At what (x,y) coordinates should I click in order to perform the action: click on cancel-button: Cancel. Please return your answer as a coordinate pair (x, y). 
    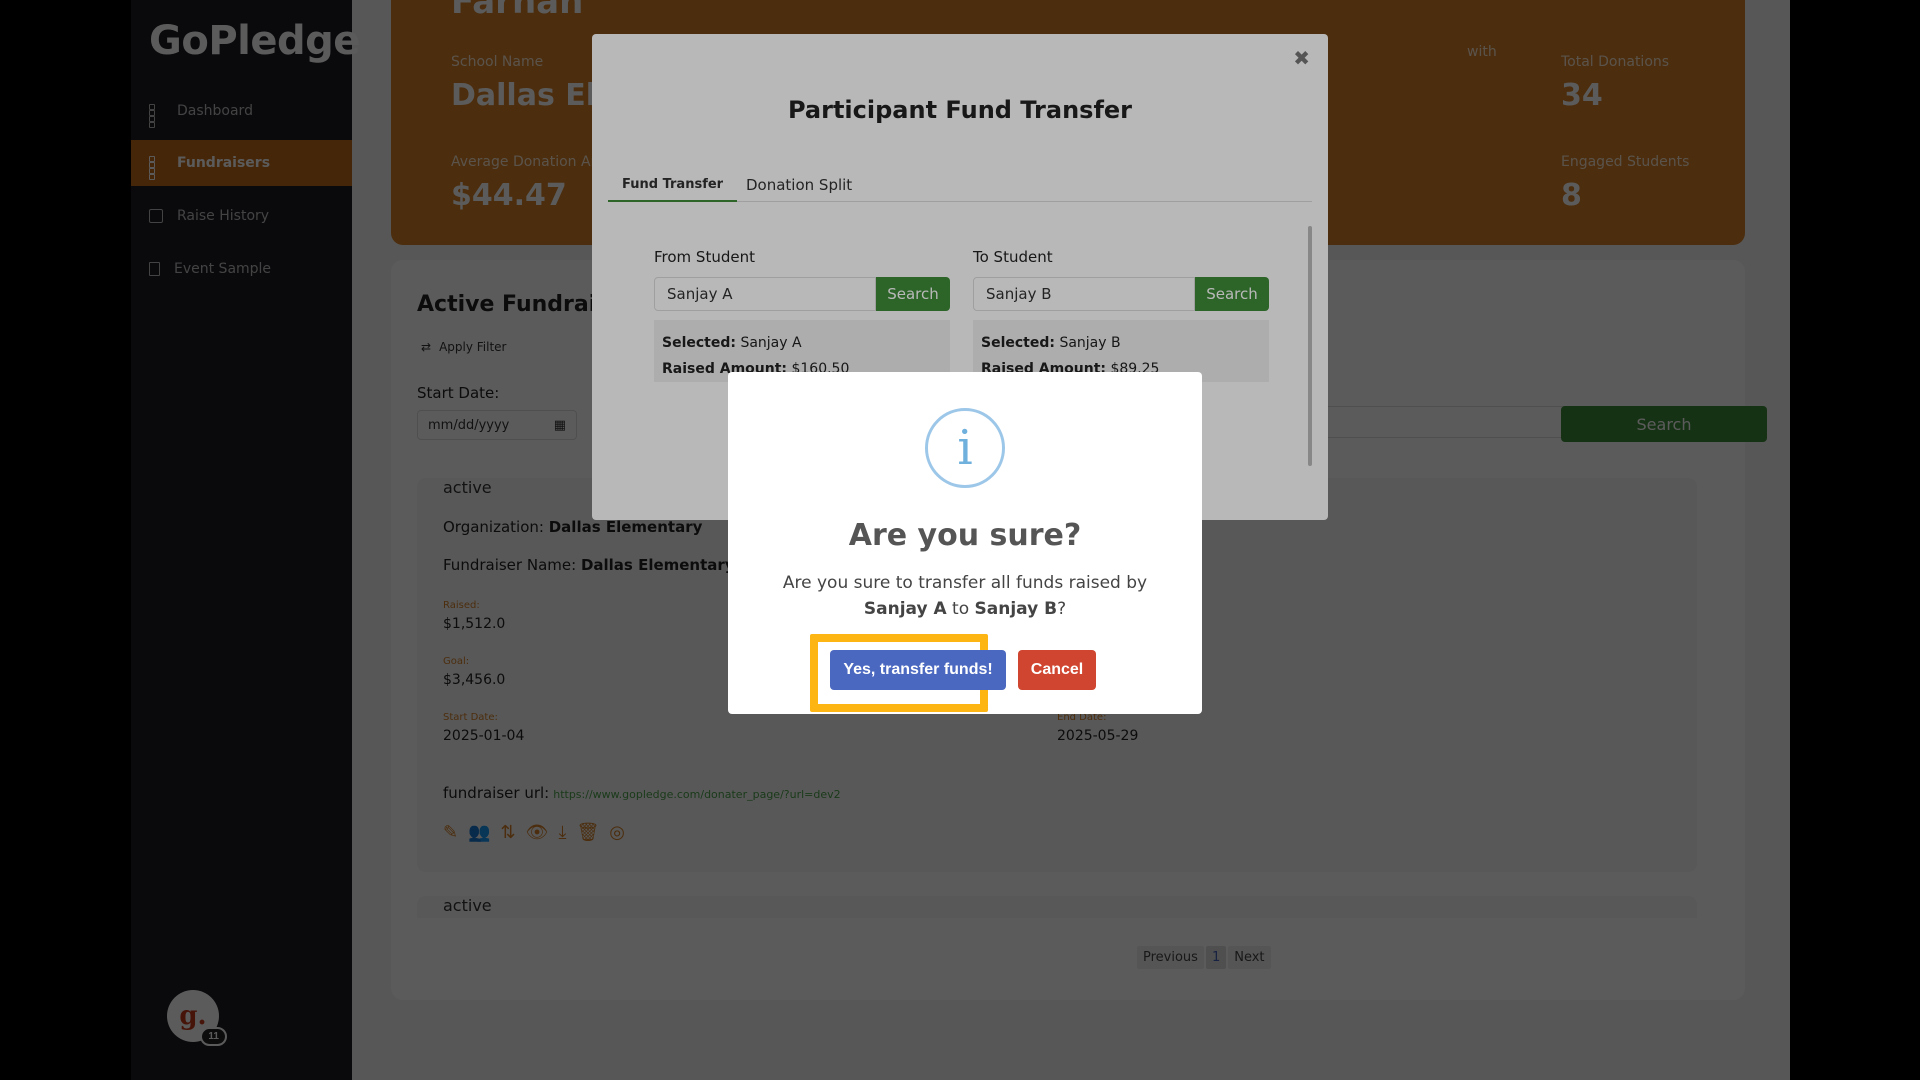
    Looking at the image, I should click on (1057, 670).